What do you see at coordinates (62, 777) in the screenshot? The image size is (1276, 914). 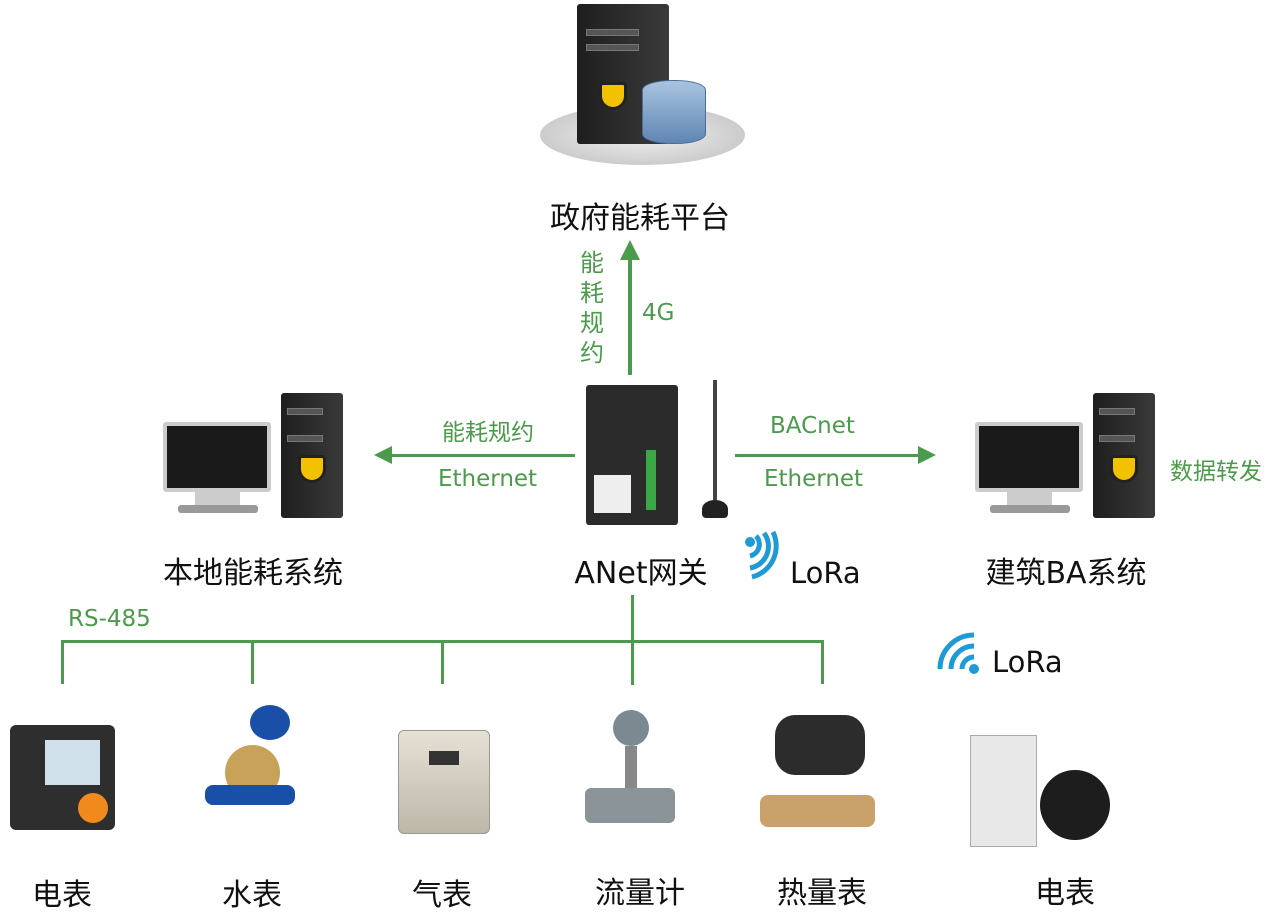 I see `power-meter-icon` at bounding box center [62, 777].